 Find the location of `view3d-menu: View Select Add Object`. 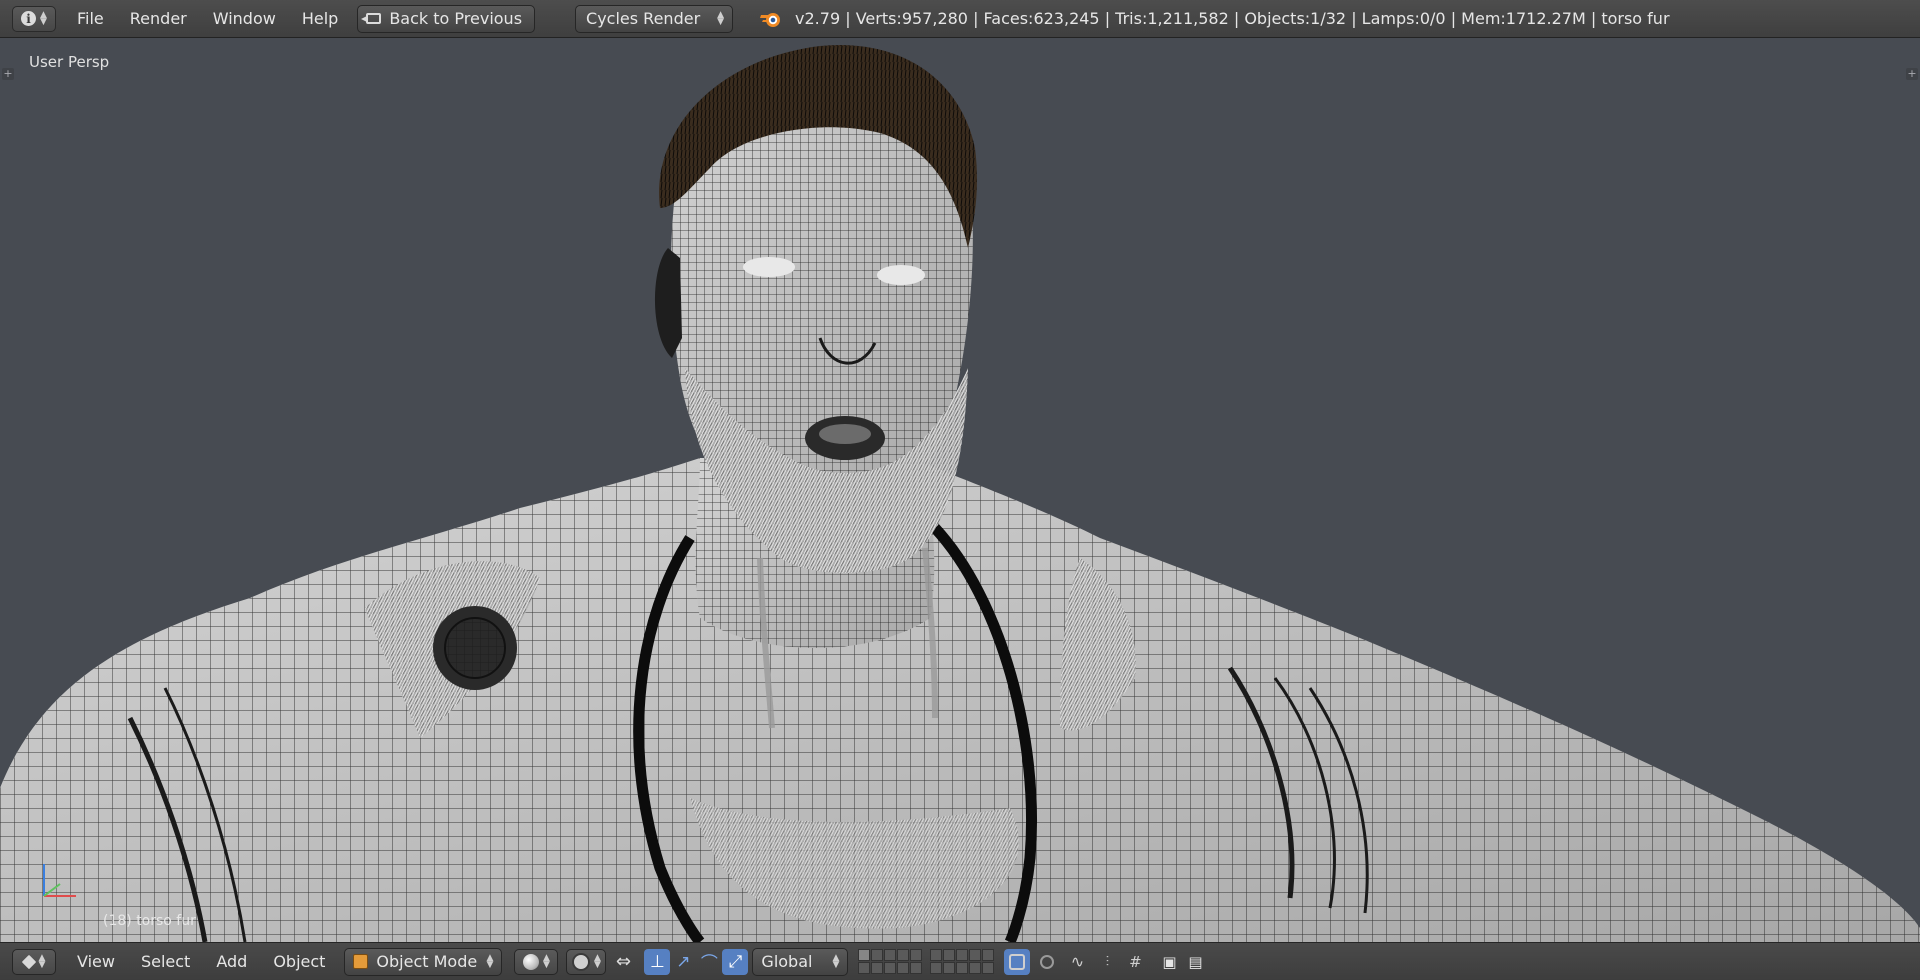

view3d-menu: View Select Add Object is located at coordinates (201, 961).